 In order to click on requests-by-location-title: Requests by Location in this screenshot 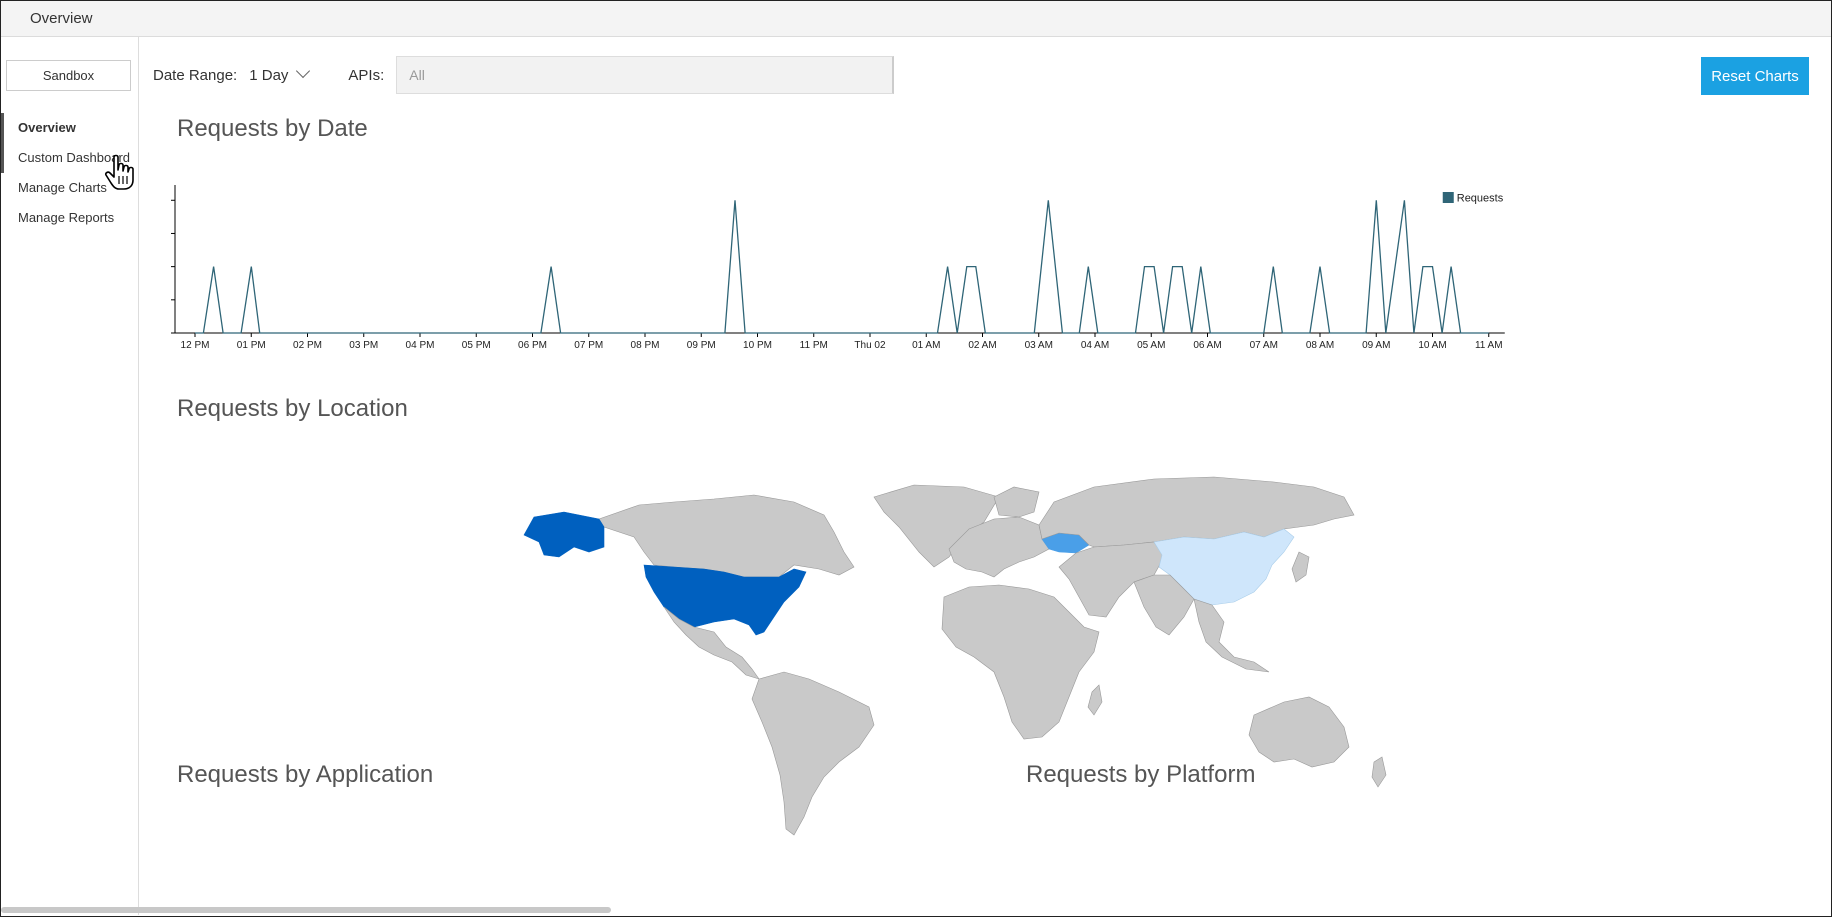, I will do `click(292, 408)`.